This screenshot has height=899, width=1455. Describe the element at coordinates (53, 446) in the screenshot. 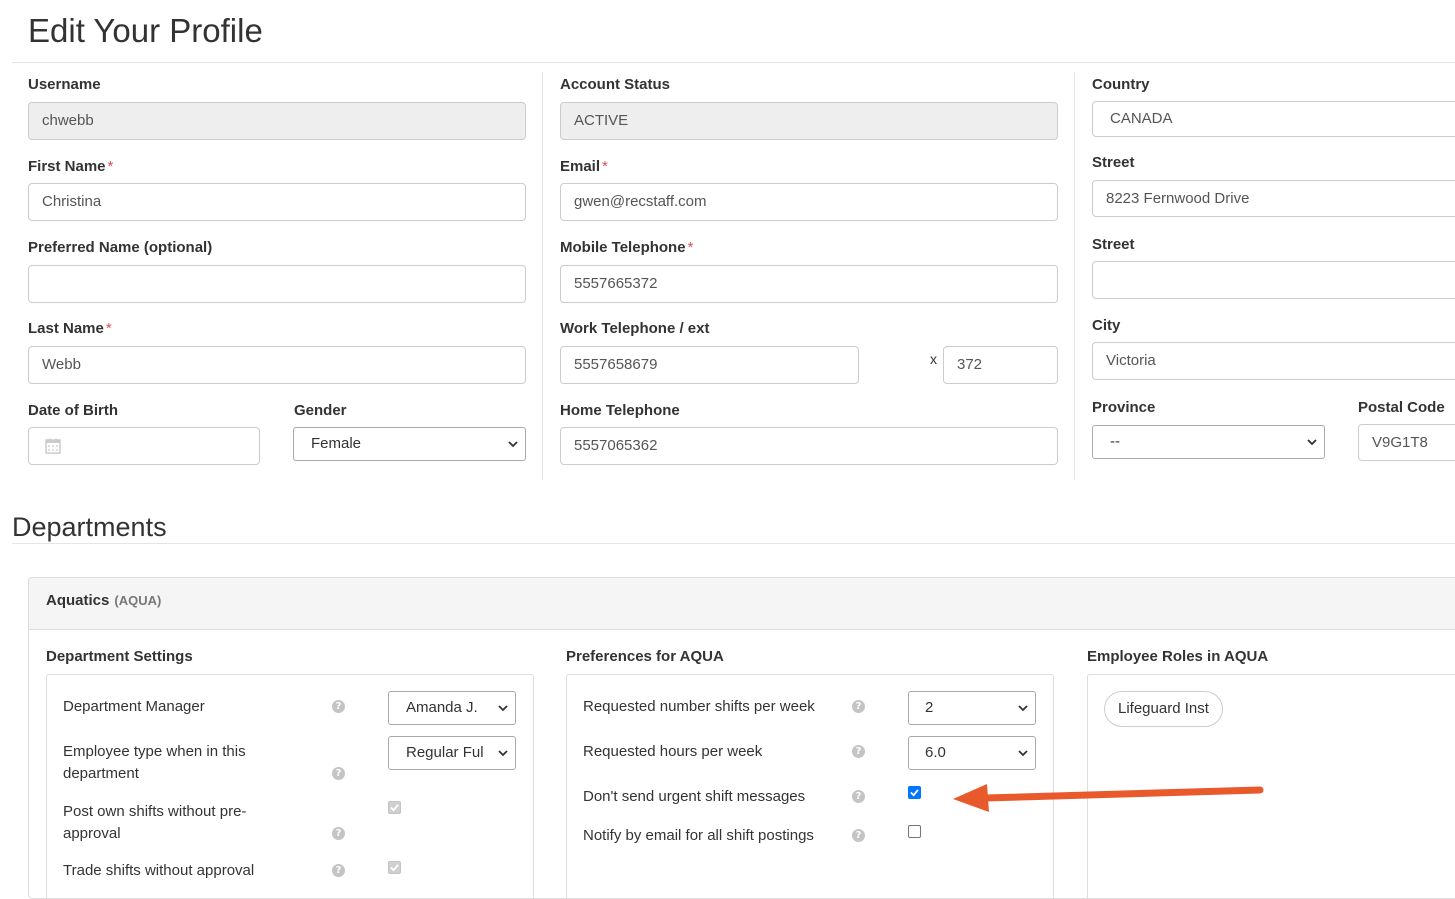

I see `calendar-icon` at that location.